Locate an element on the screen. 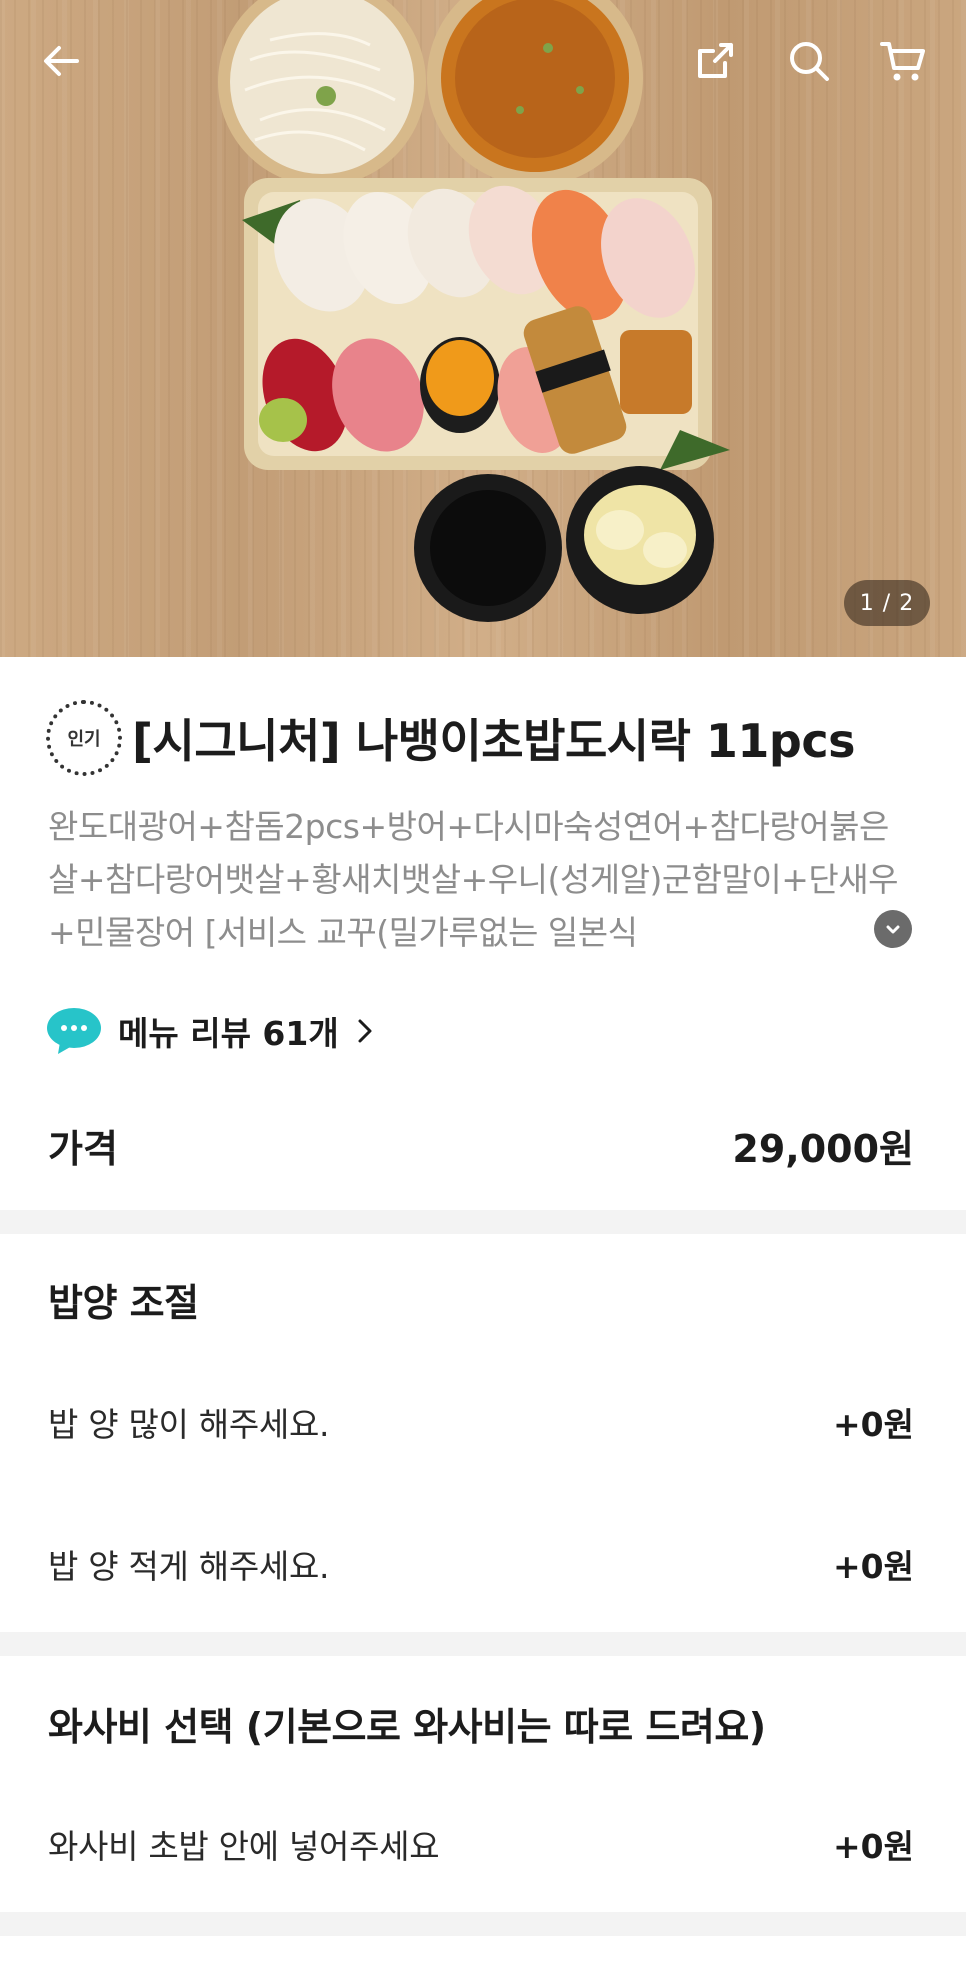  price-value: 29,000원 is located at coordinates (823, 1149).